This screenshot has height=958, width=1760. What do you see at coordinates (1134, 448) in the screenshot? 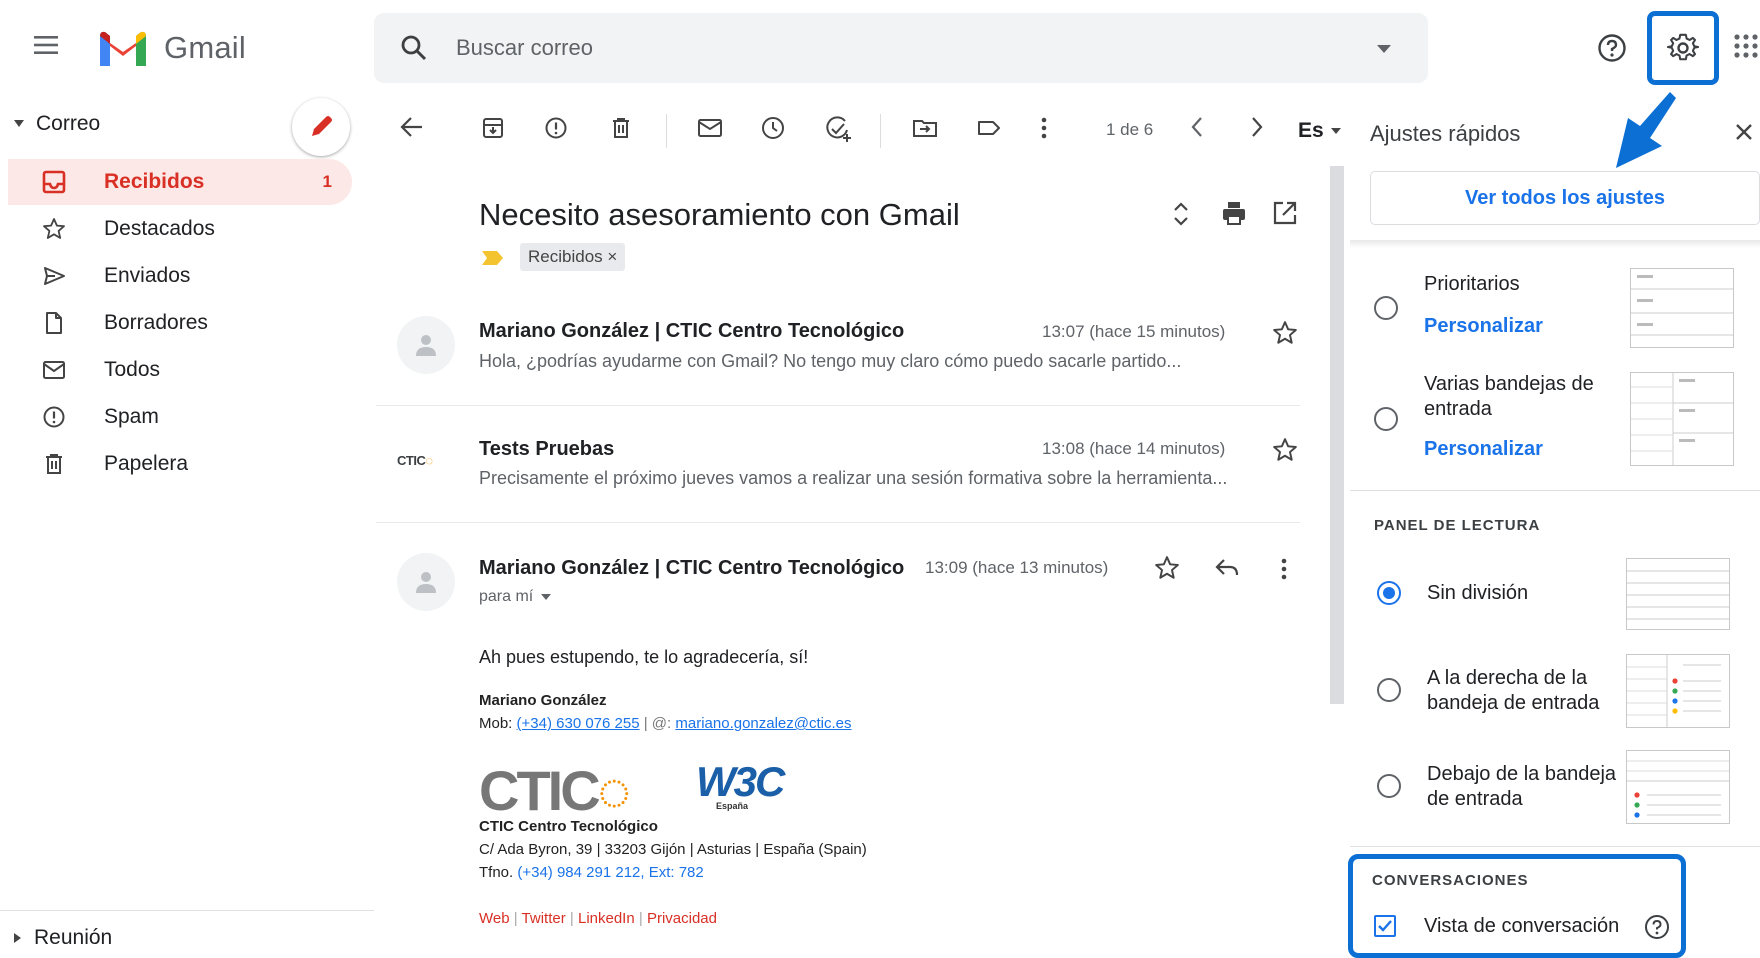
I see `message-time: 13:08 (hace 14 minutos)` at bounding box center [1134, 448].